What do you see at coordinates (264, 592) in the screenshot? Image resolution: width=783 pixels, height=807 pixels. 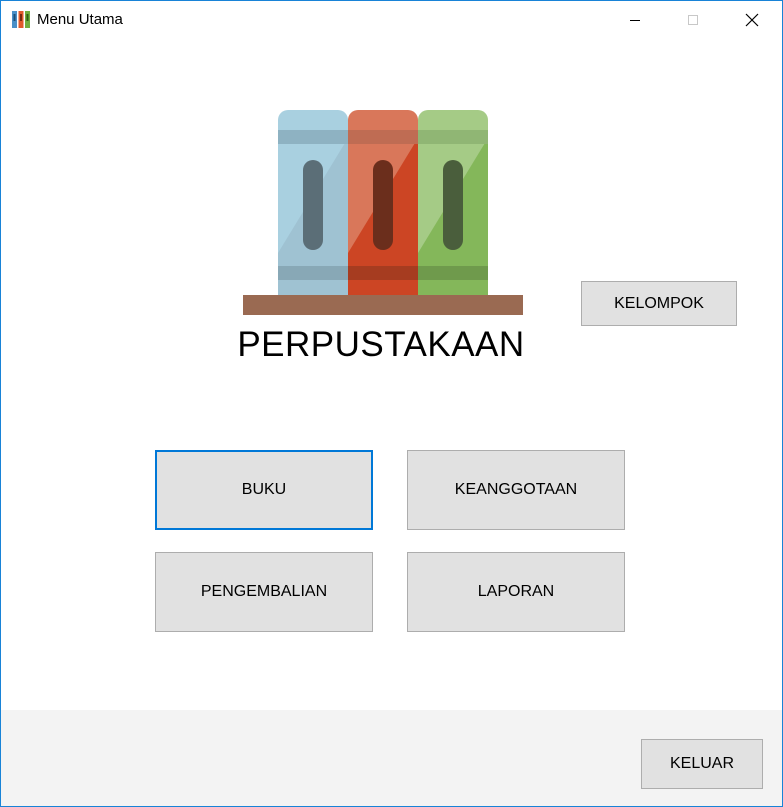 I see `pengembalian-button: PENGEMBALIAN` at bounding box center [264, 592].